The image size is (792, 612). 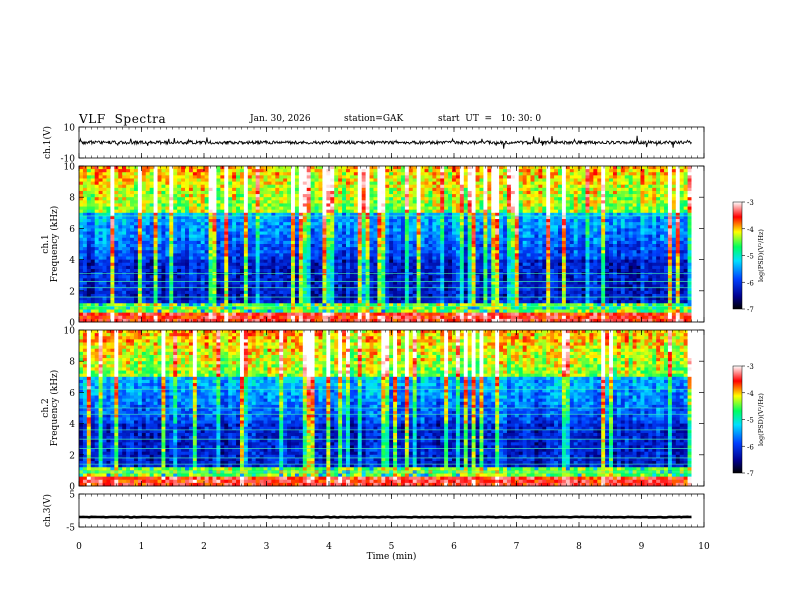 What do you see at coordinates (737, 419) in the screenshot?
I see `ch2-colorbar` at bounding box center [737, 419].